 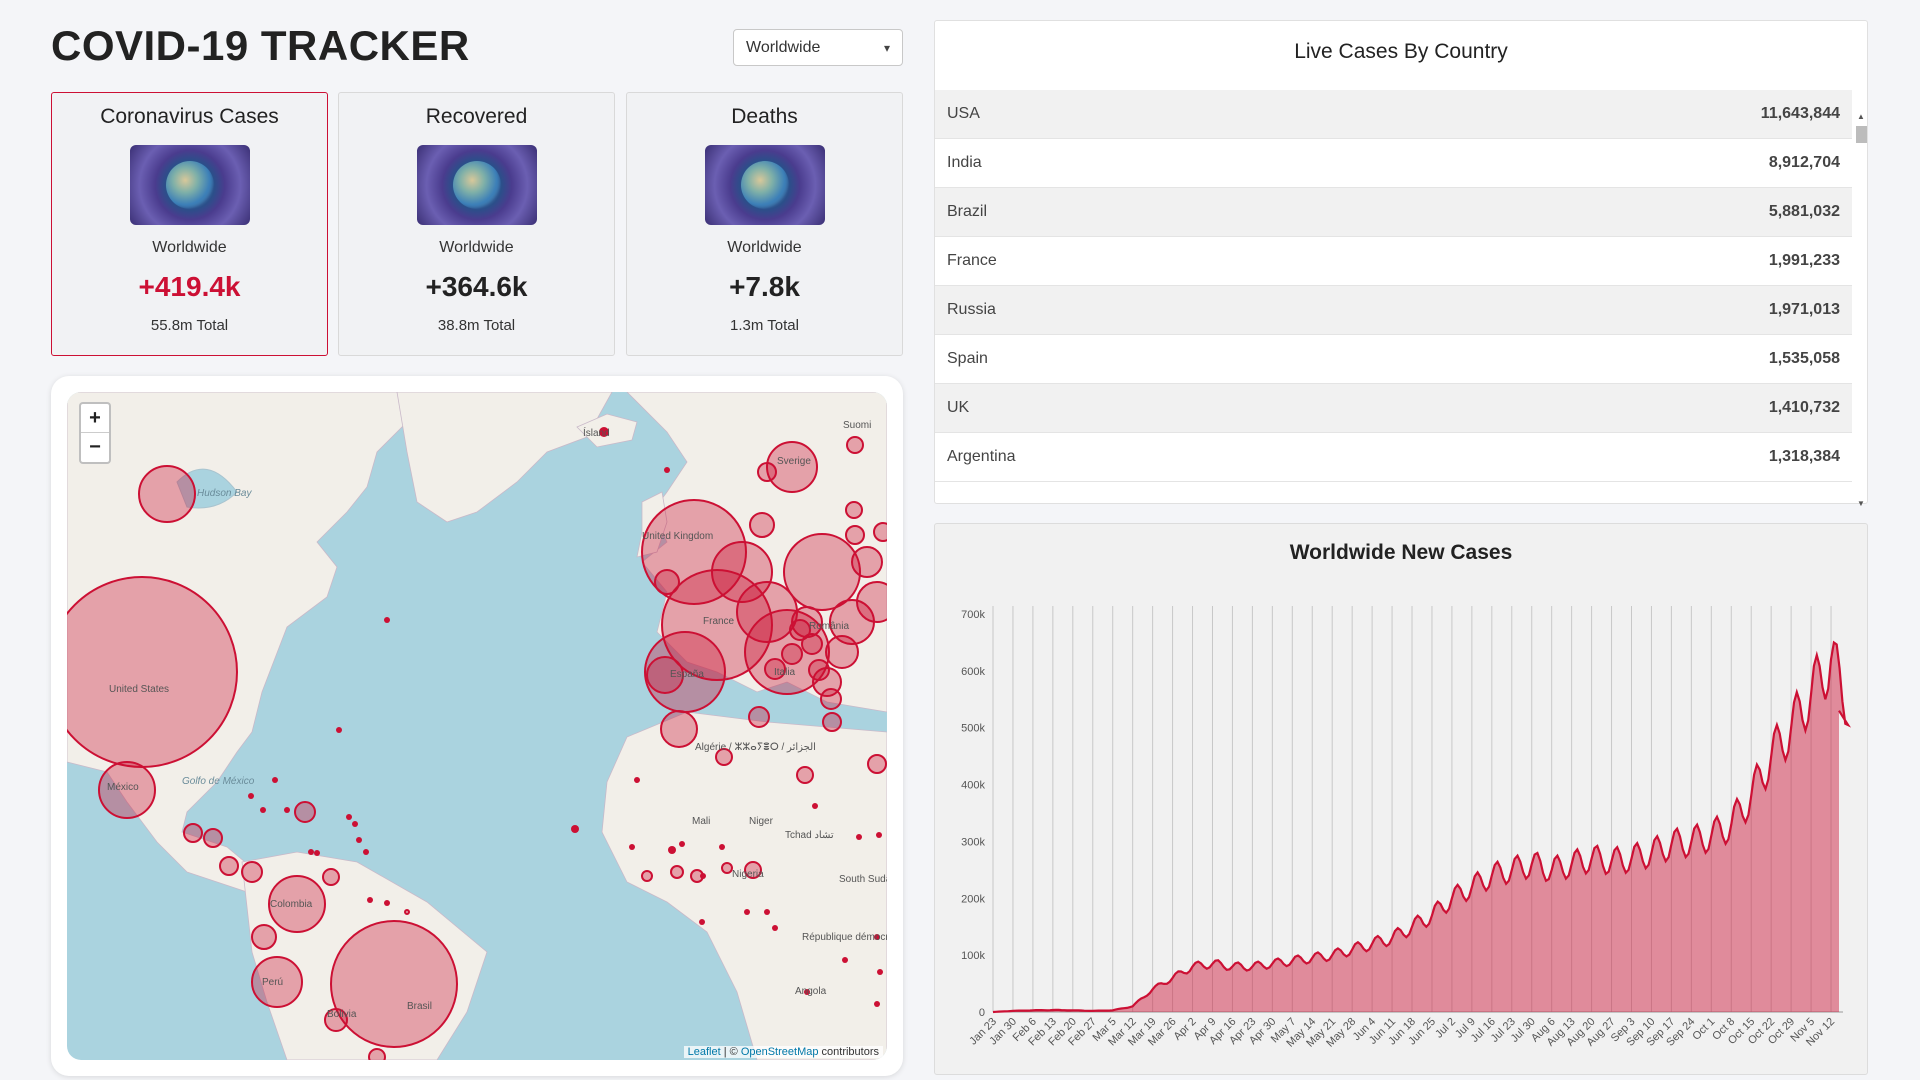 What do you see at coordinates (596, 432) in the screenshot?
I see `map-label: Ísland` at bounding box center [596, 432].